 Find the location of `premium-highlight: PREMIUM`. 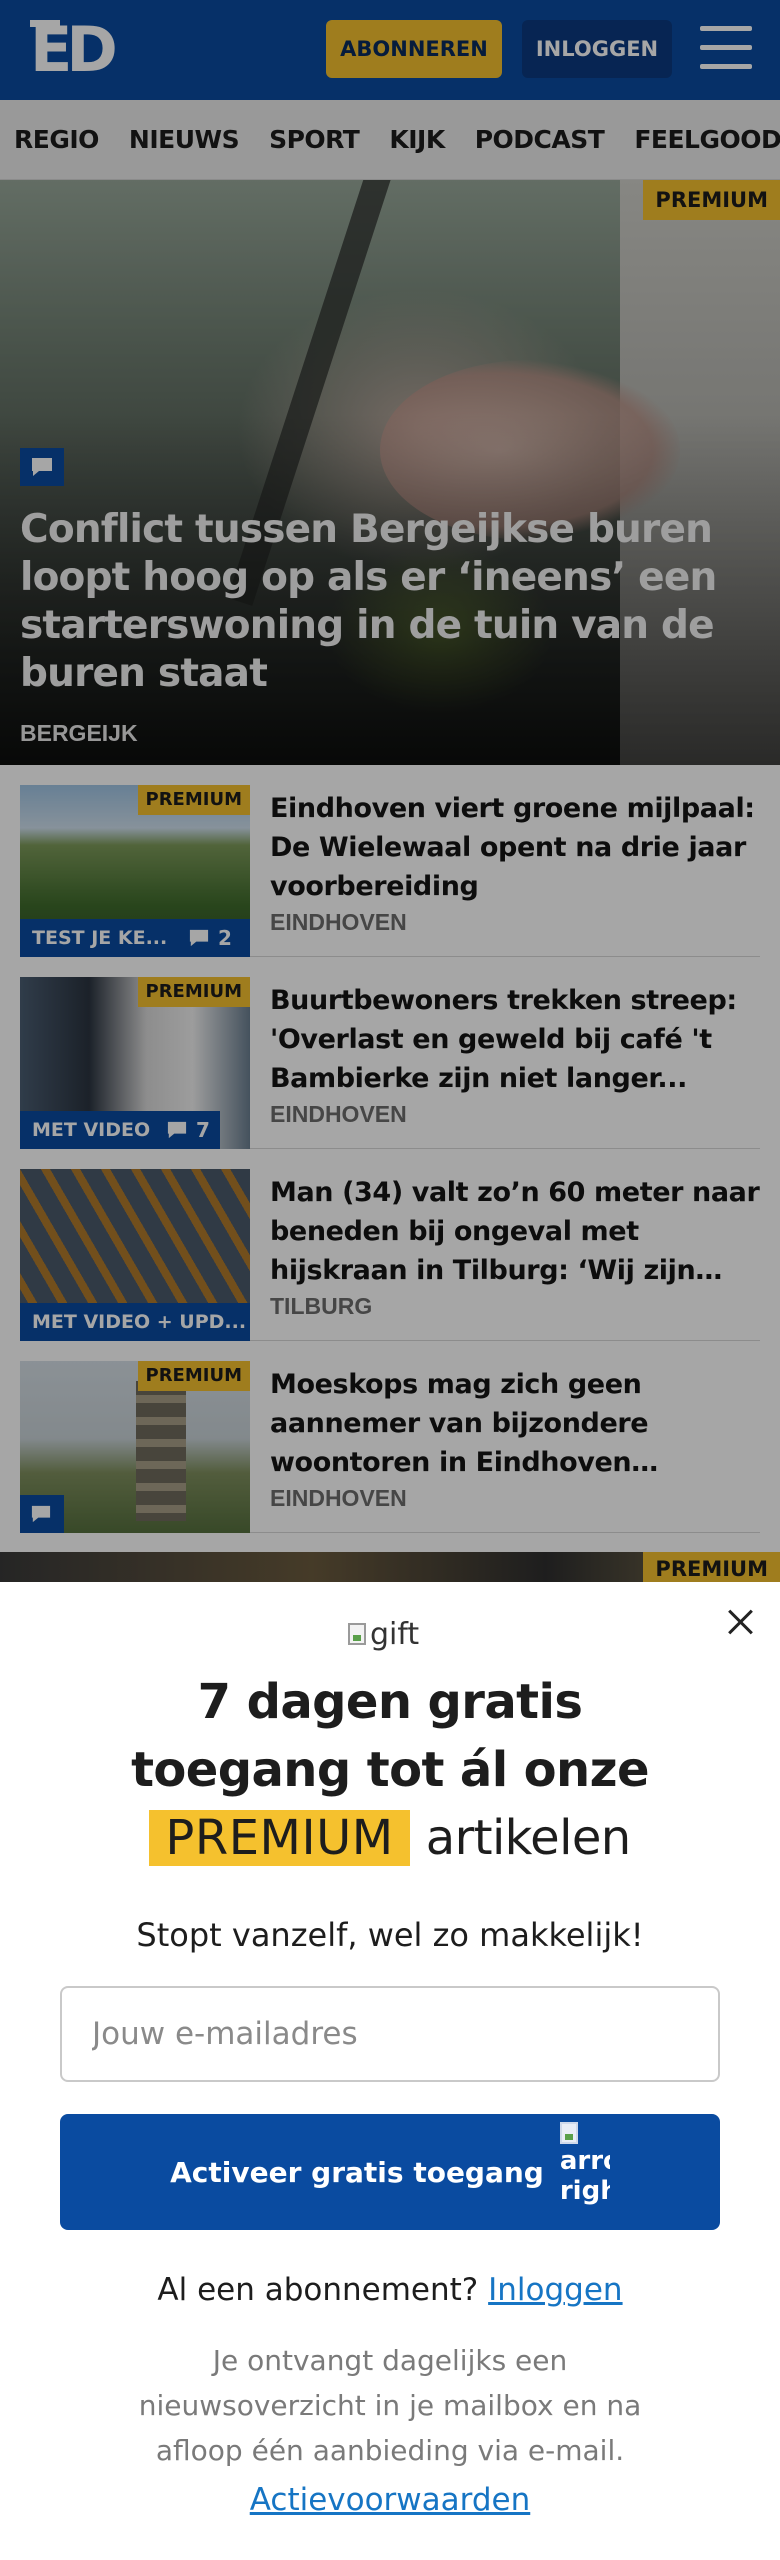

premium-highlight: PREMIUM is located at coordinates (279, 1838).